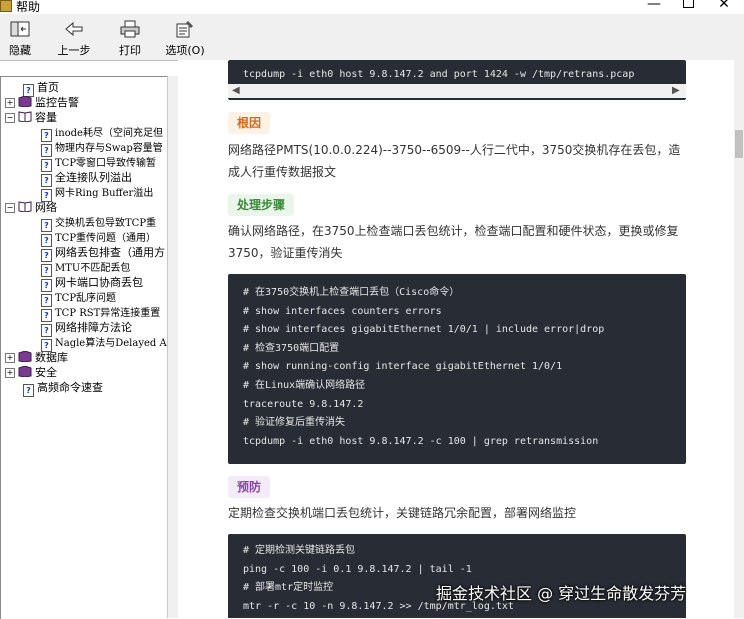  I want to click on minimize-button: —, so click(654, 6).